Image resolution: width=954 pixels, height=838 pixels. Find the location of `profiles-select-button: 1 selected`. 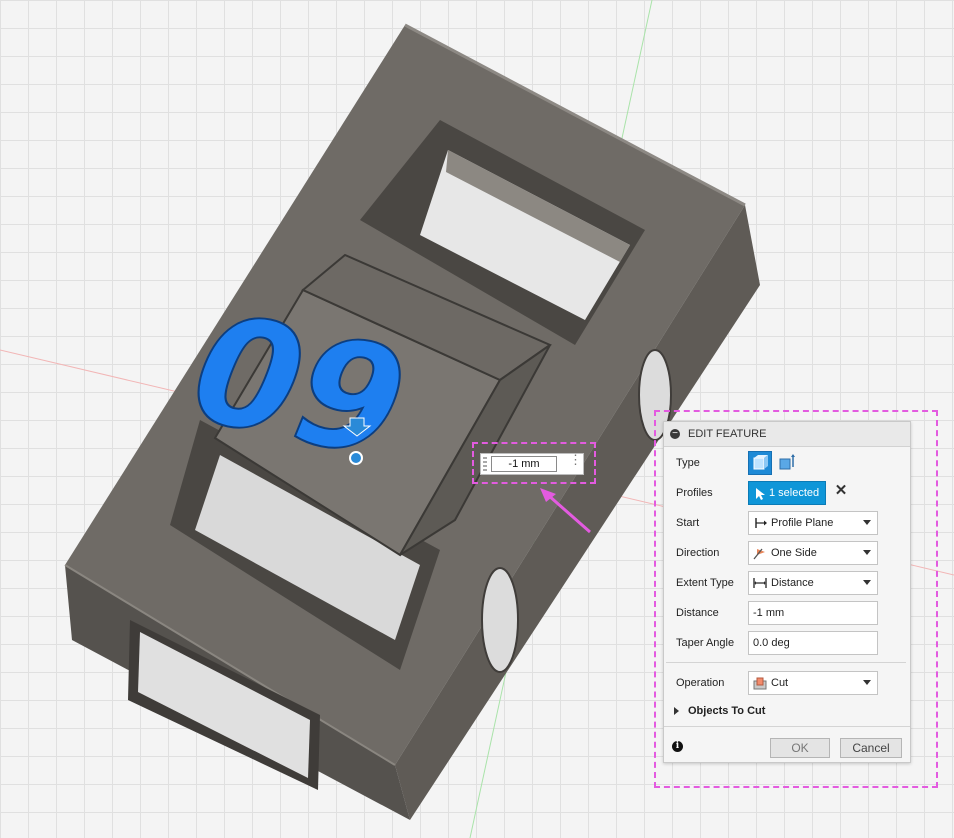

profiles-select-button: 1 selected is located at coordinates (787, 493).